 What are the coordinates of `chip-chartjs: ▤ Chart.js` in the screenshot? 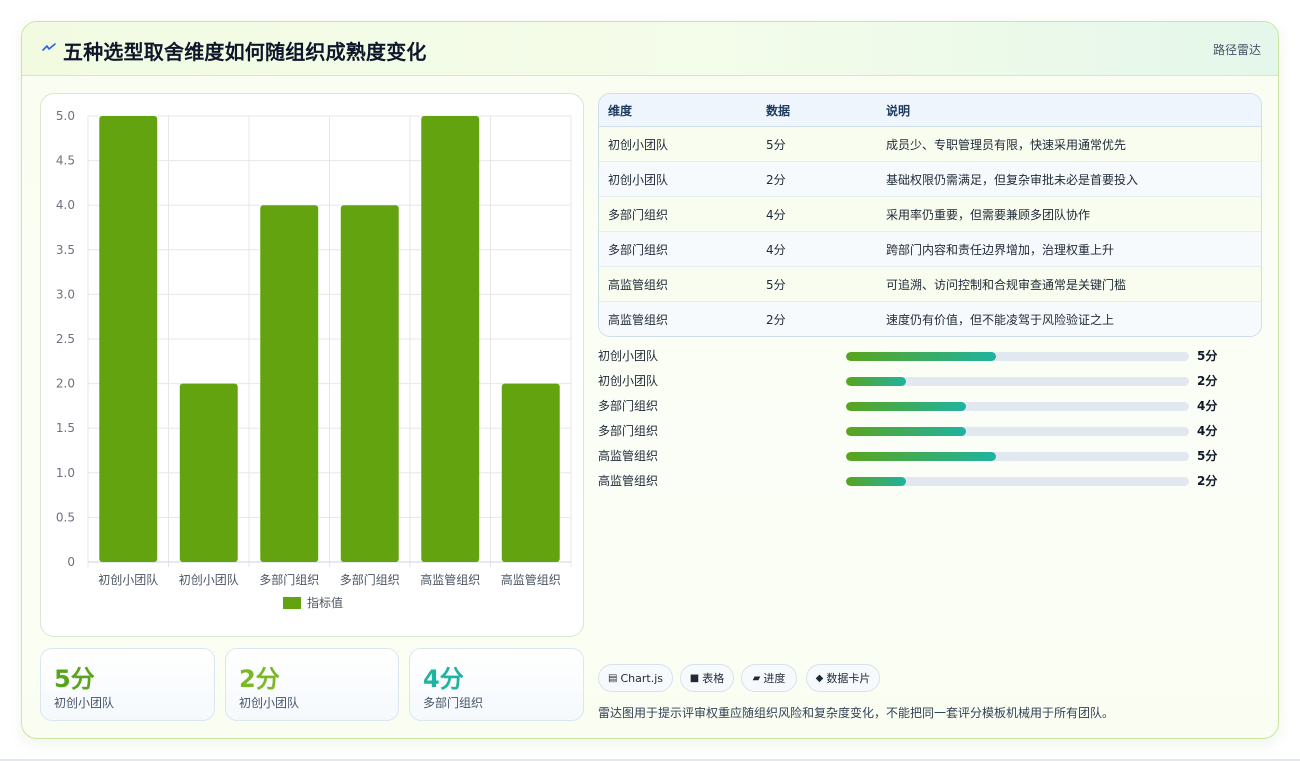 It's located at (635, 678).